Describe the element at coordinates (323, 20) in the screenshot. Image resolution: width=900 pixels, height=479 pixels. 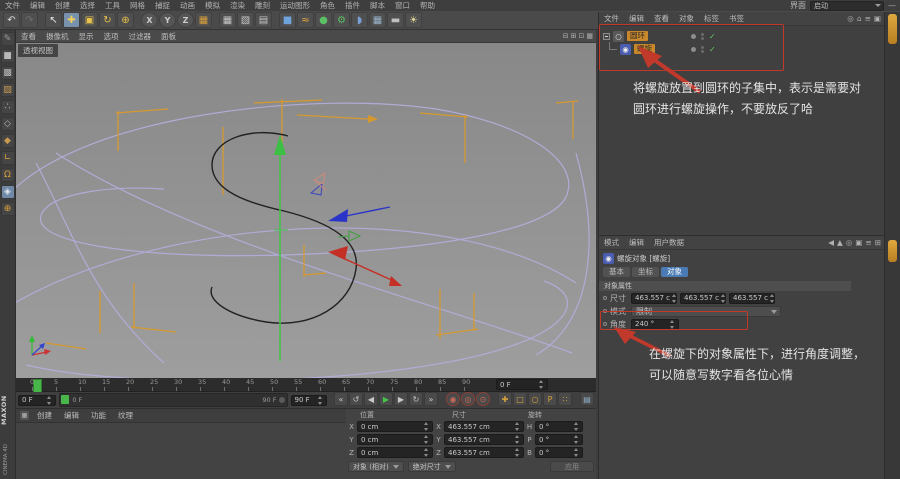
I see `subdivision-surface-icon: ●` at that location.